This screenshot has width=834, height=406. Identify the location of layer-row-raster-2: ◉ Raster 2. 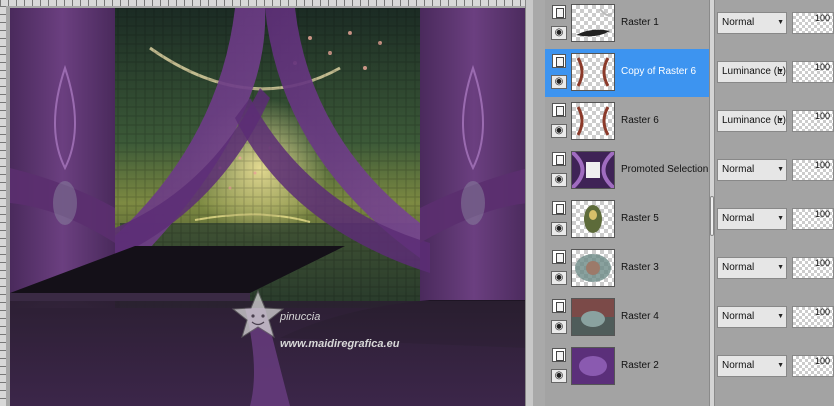
(627, 367).